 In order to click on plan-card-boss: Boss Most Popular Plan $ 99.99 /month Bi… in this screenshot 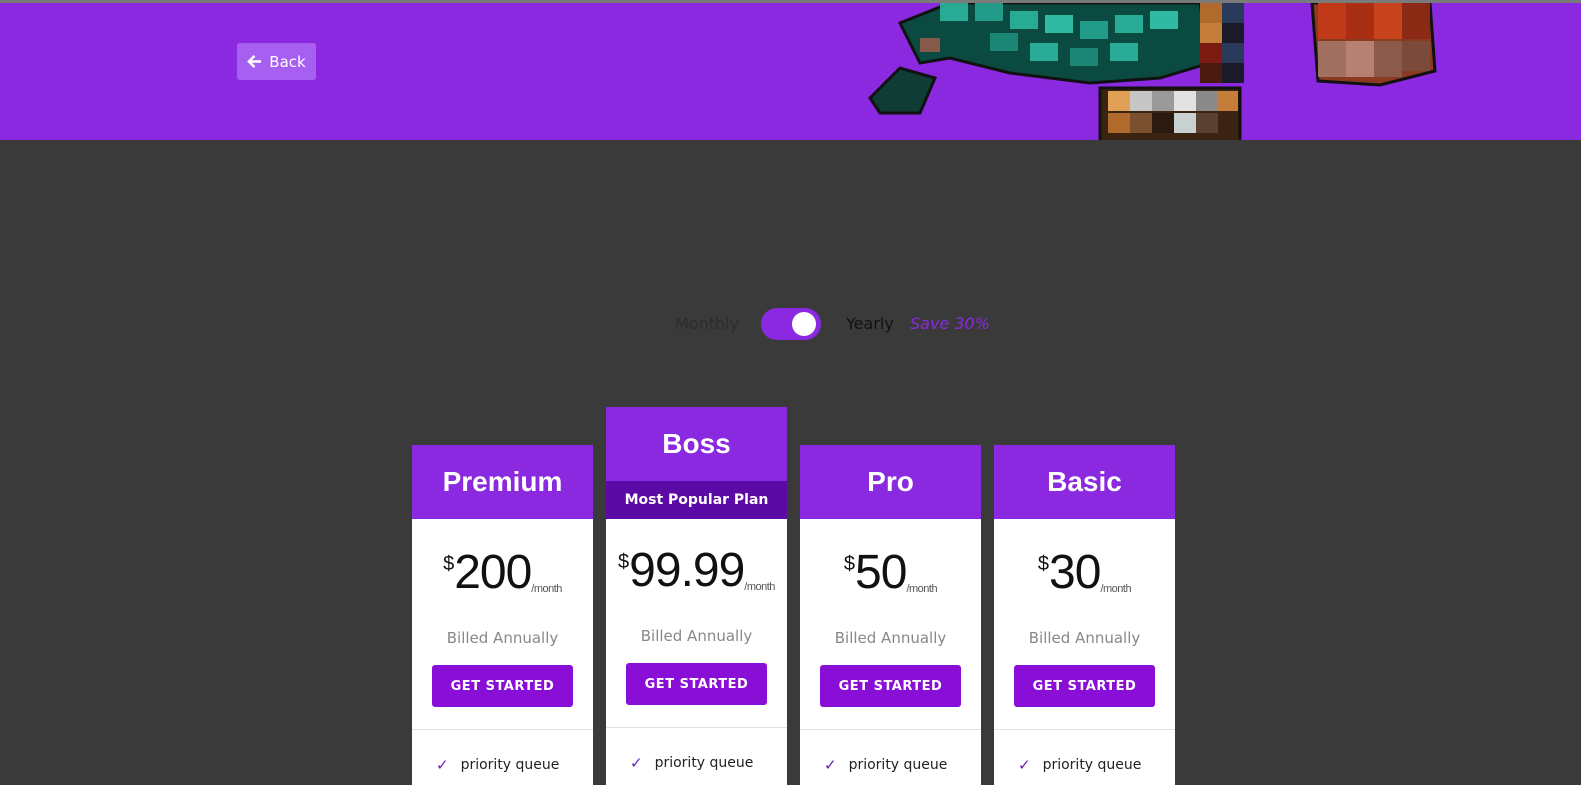, I will do `click(696, 596)`.